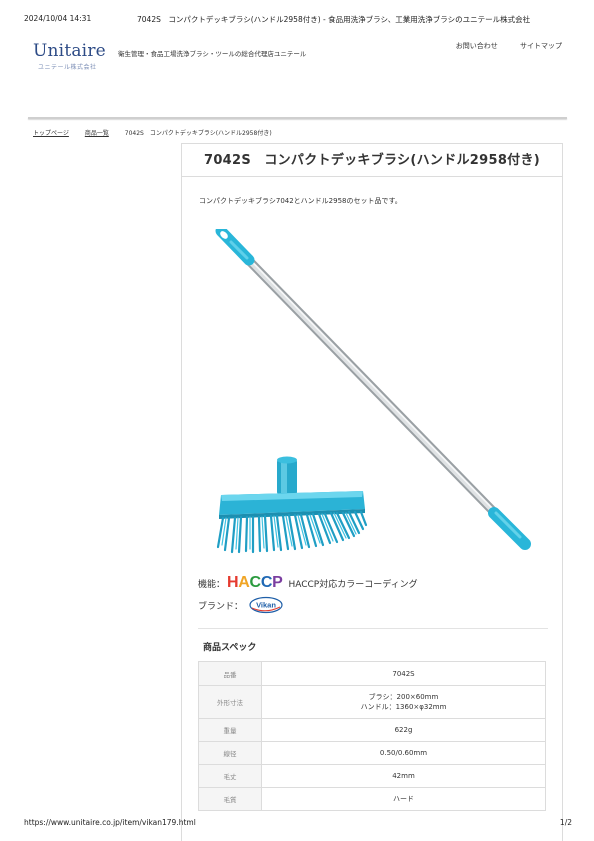 This screenshot has height=841, width=594. What do you see at coordinates (67, 67) in the screenshot?
I see `logo-subtitle: ユニテール株式会社` at bounding box center [67, 67].